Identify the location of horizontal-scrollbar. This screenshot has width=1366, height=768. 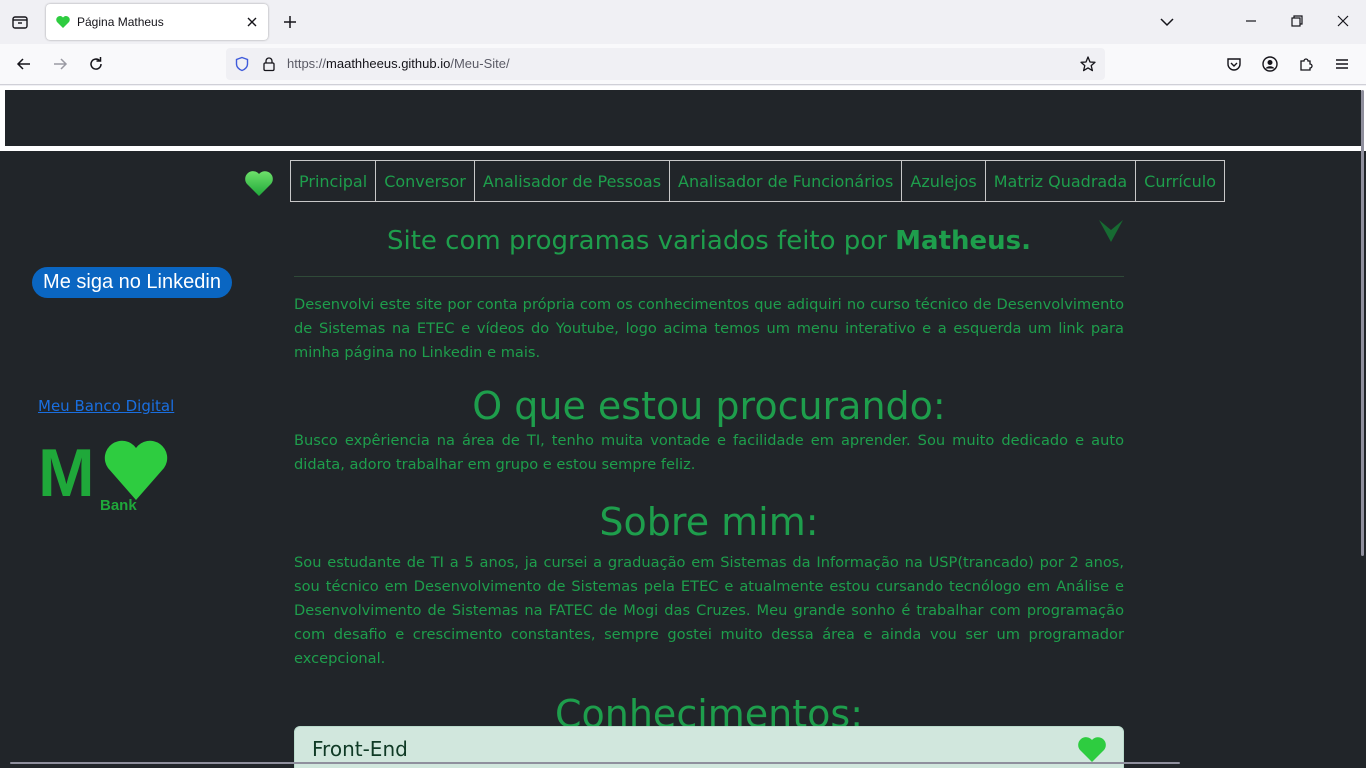
(595, 763).